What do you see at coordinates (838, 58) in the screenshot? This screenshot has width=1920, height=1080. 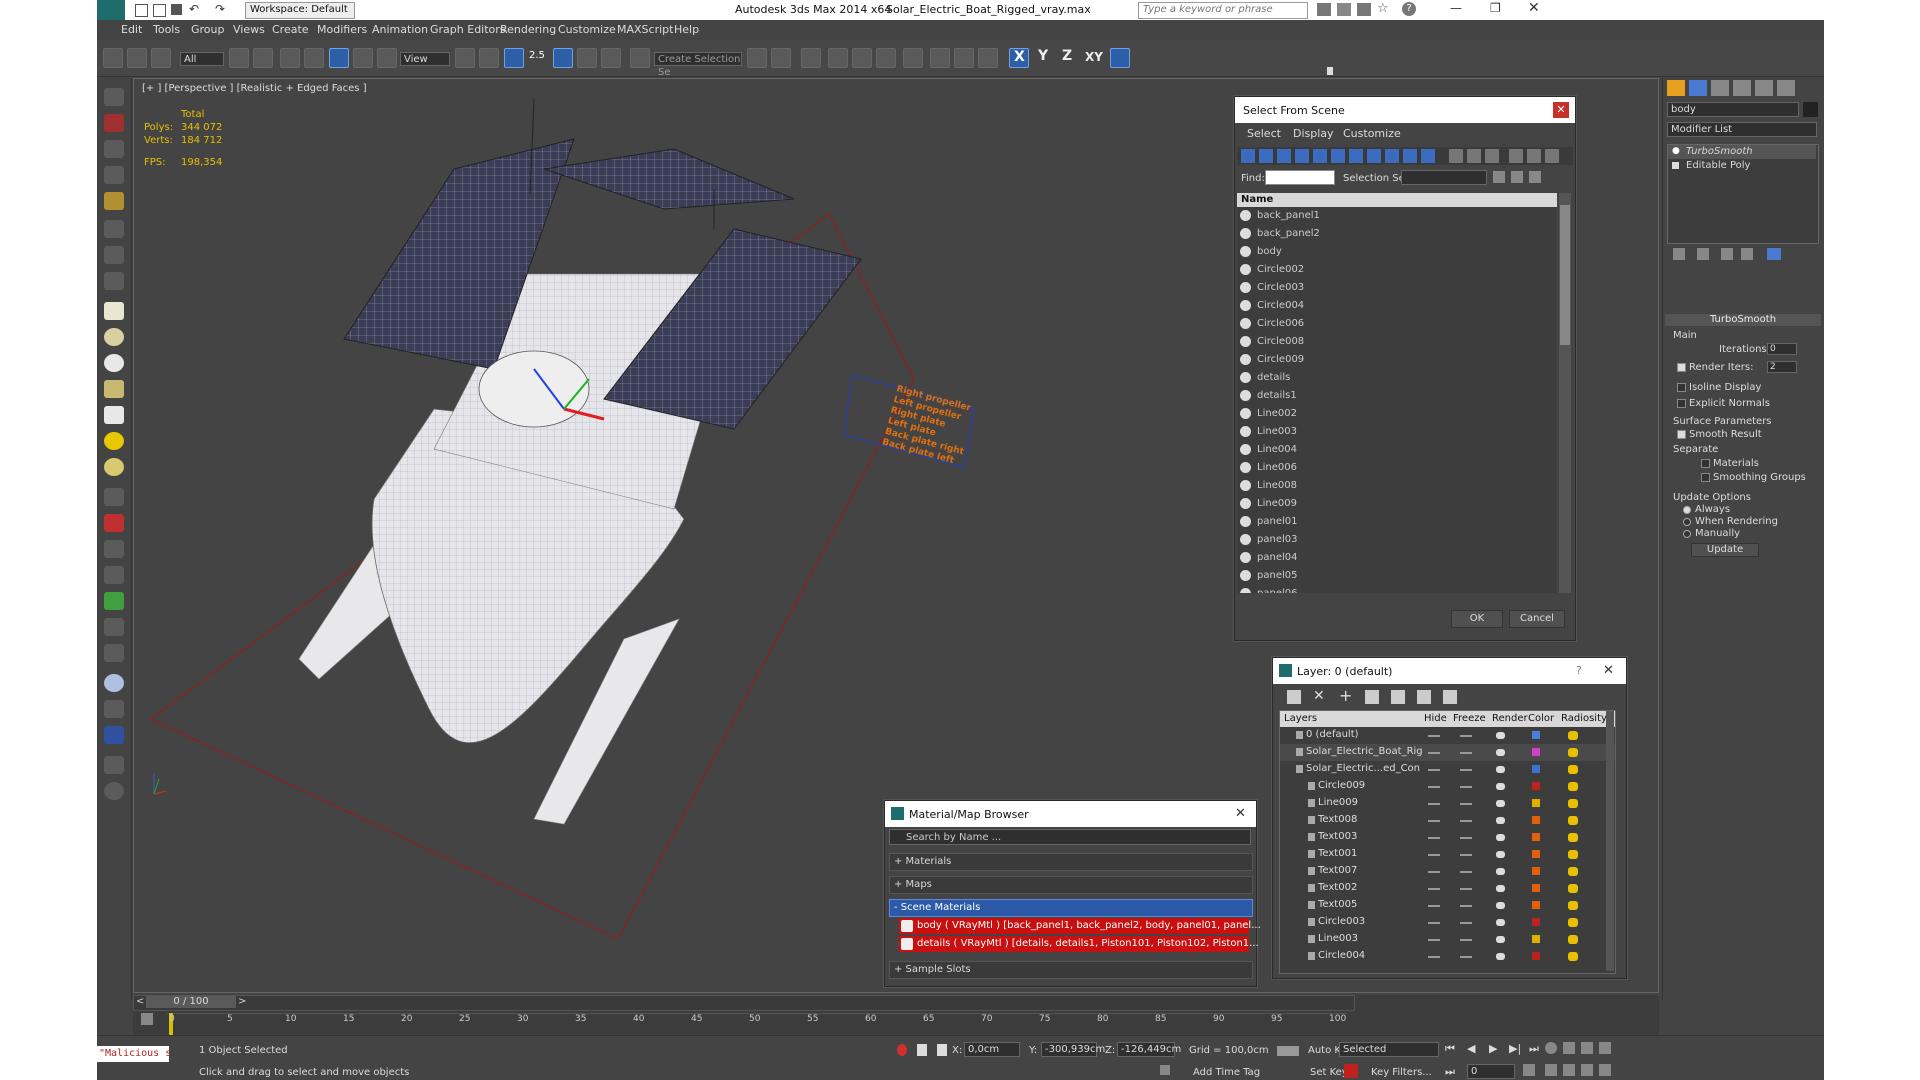 I see `graphite-tools-icon` at bounding box center [838, 58].